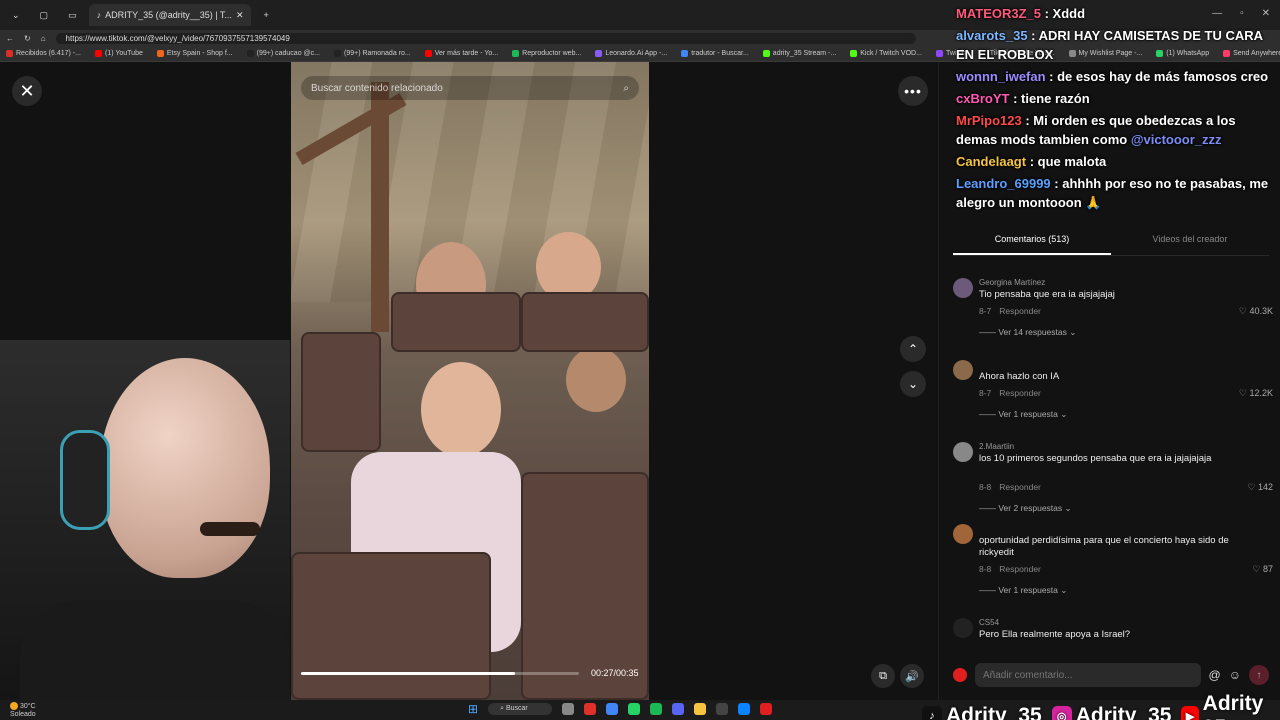 This screenshot has width=1280, height=720. What do you see at coordinates (118, 53) in the screenshot?
I see `bookmark-item: (1) YouTube` at bounding box center [118, 53].